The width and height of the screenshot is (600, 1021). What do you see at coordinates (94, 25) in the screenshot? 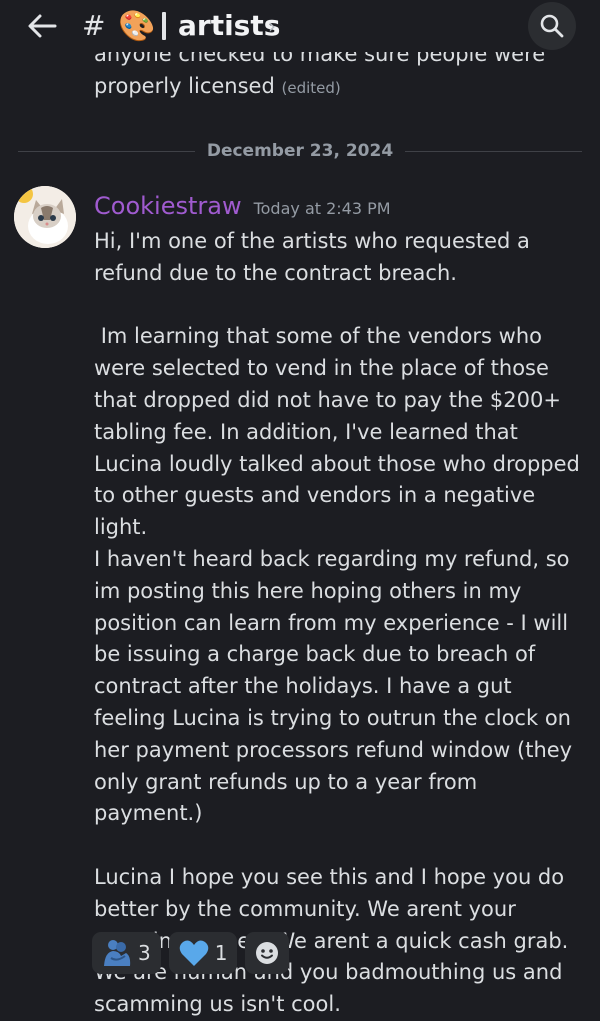
I see `channel-hash-icon: #` at bounding box center [94, 25].